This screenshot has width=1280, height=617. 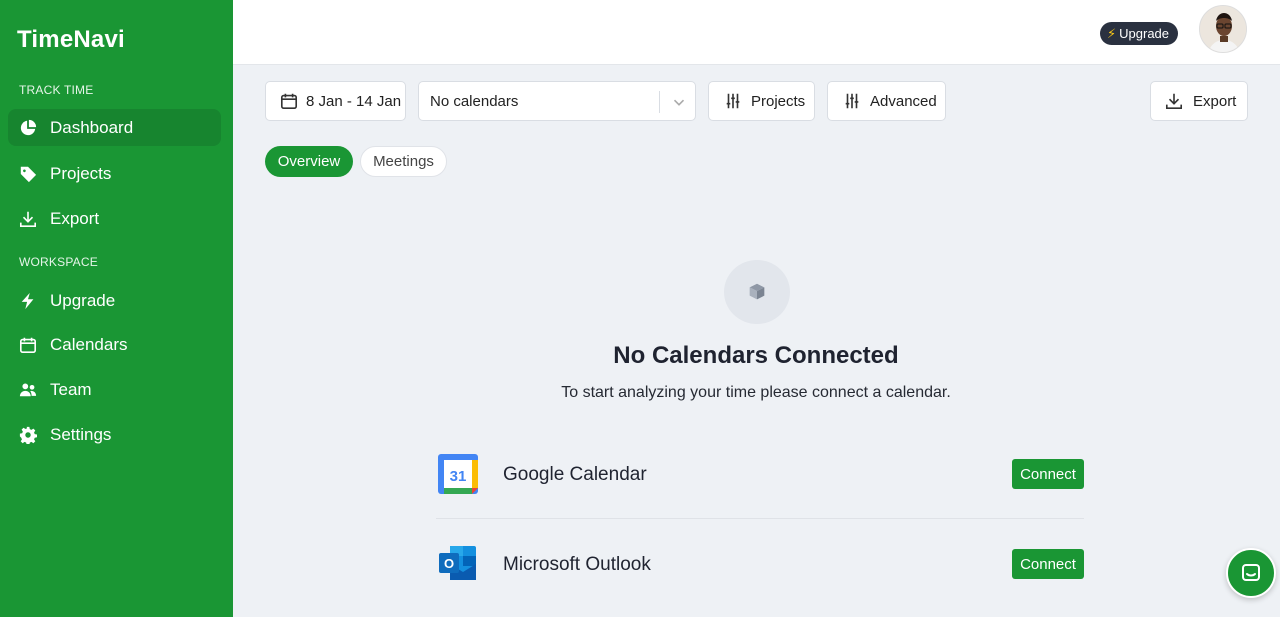 What do you see at coordinates (760, 474) in the screenshot?
I see `provider-google-calendar: 31 Google Calendar Connect` at bounding box center [760, 474].